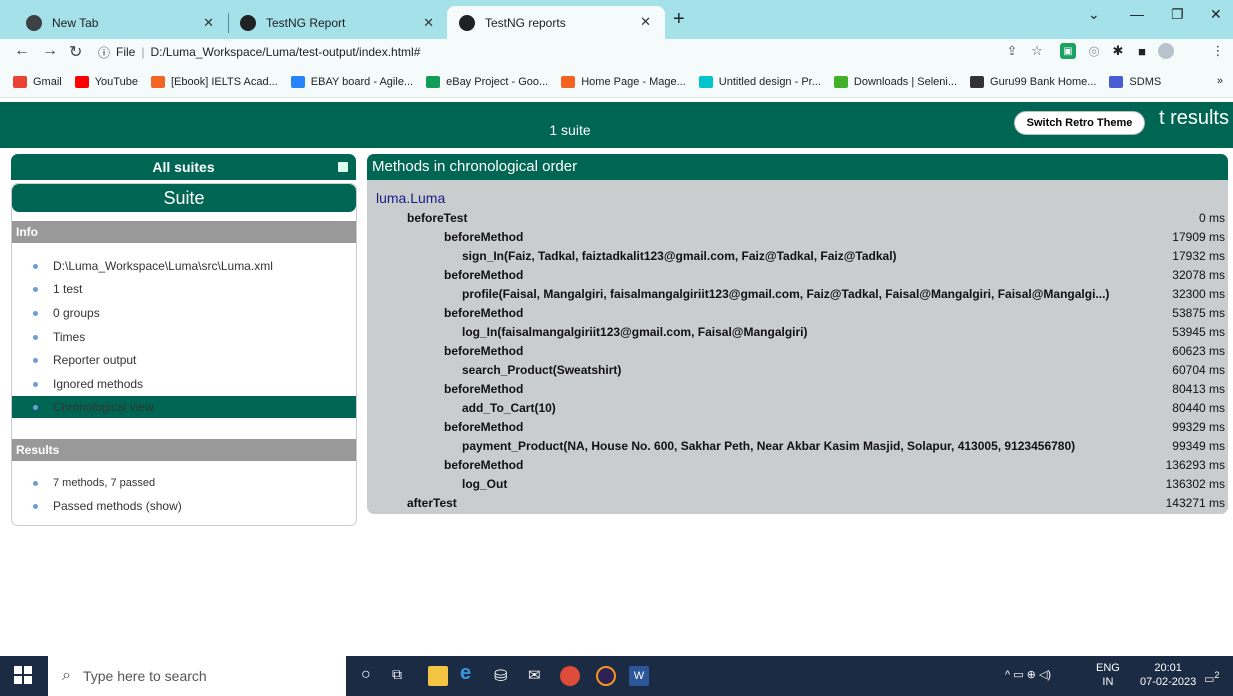 This screenshot has width=1233, height=696. Describe the element at coordinates (1218, 51) in the screenshot. I see `menu-icon: ⋮` at that location.